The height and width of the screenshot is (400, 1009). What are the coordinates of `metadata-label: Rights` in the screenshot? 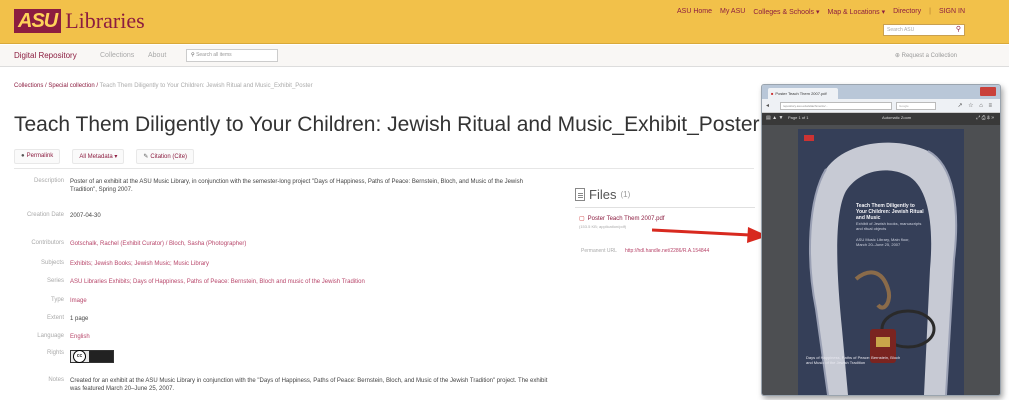 It's located at (55, 353).